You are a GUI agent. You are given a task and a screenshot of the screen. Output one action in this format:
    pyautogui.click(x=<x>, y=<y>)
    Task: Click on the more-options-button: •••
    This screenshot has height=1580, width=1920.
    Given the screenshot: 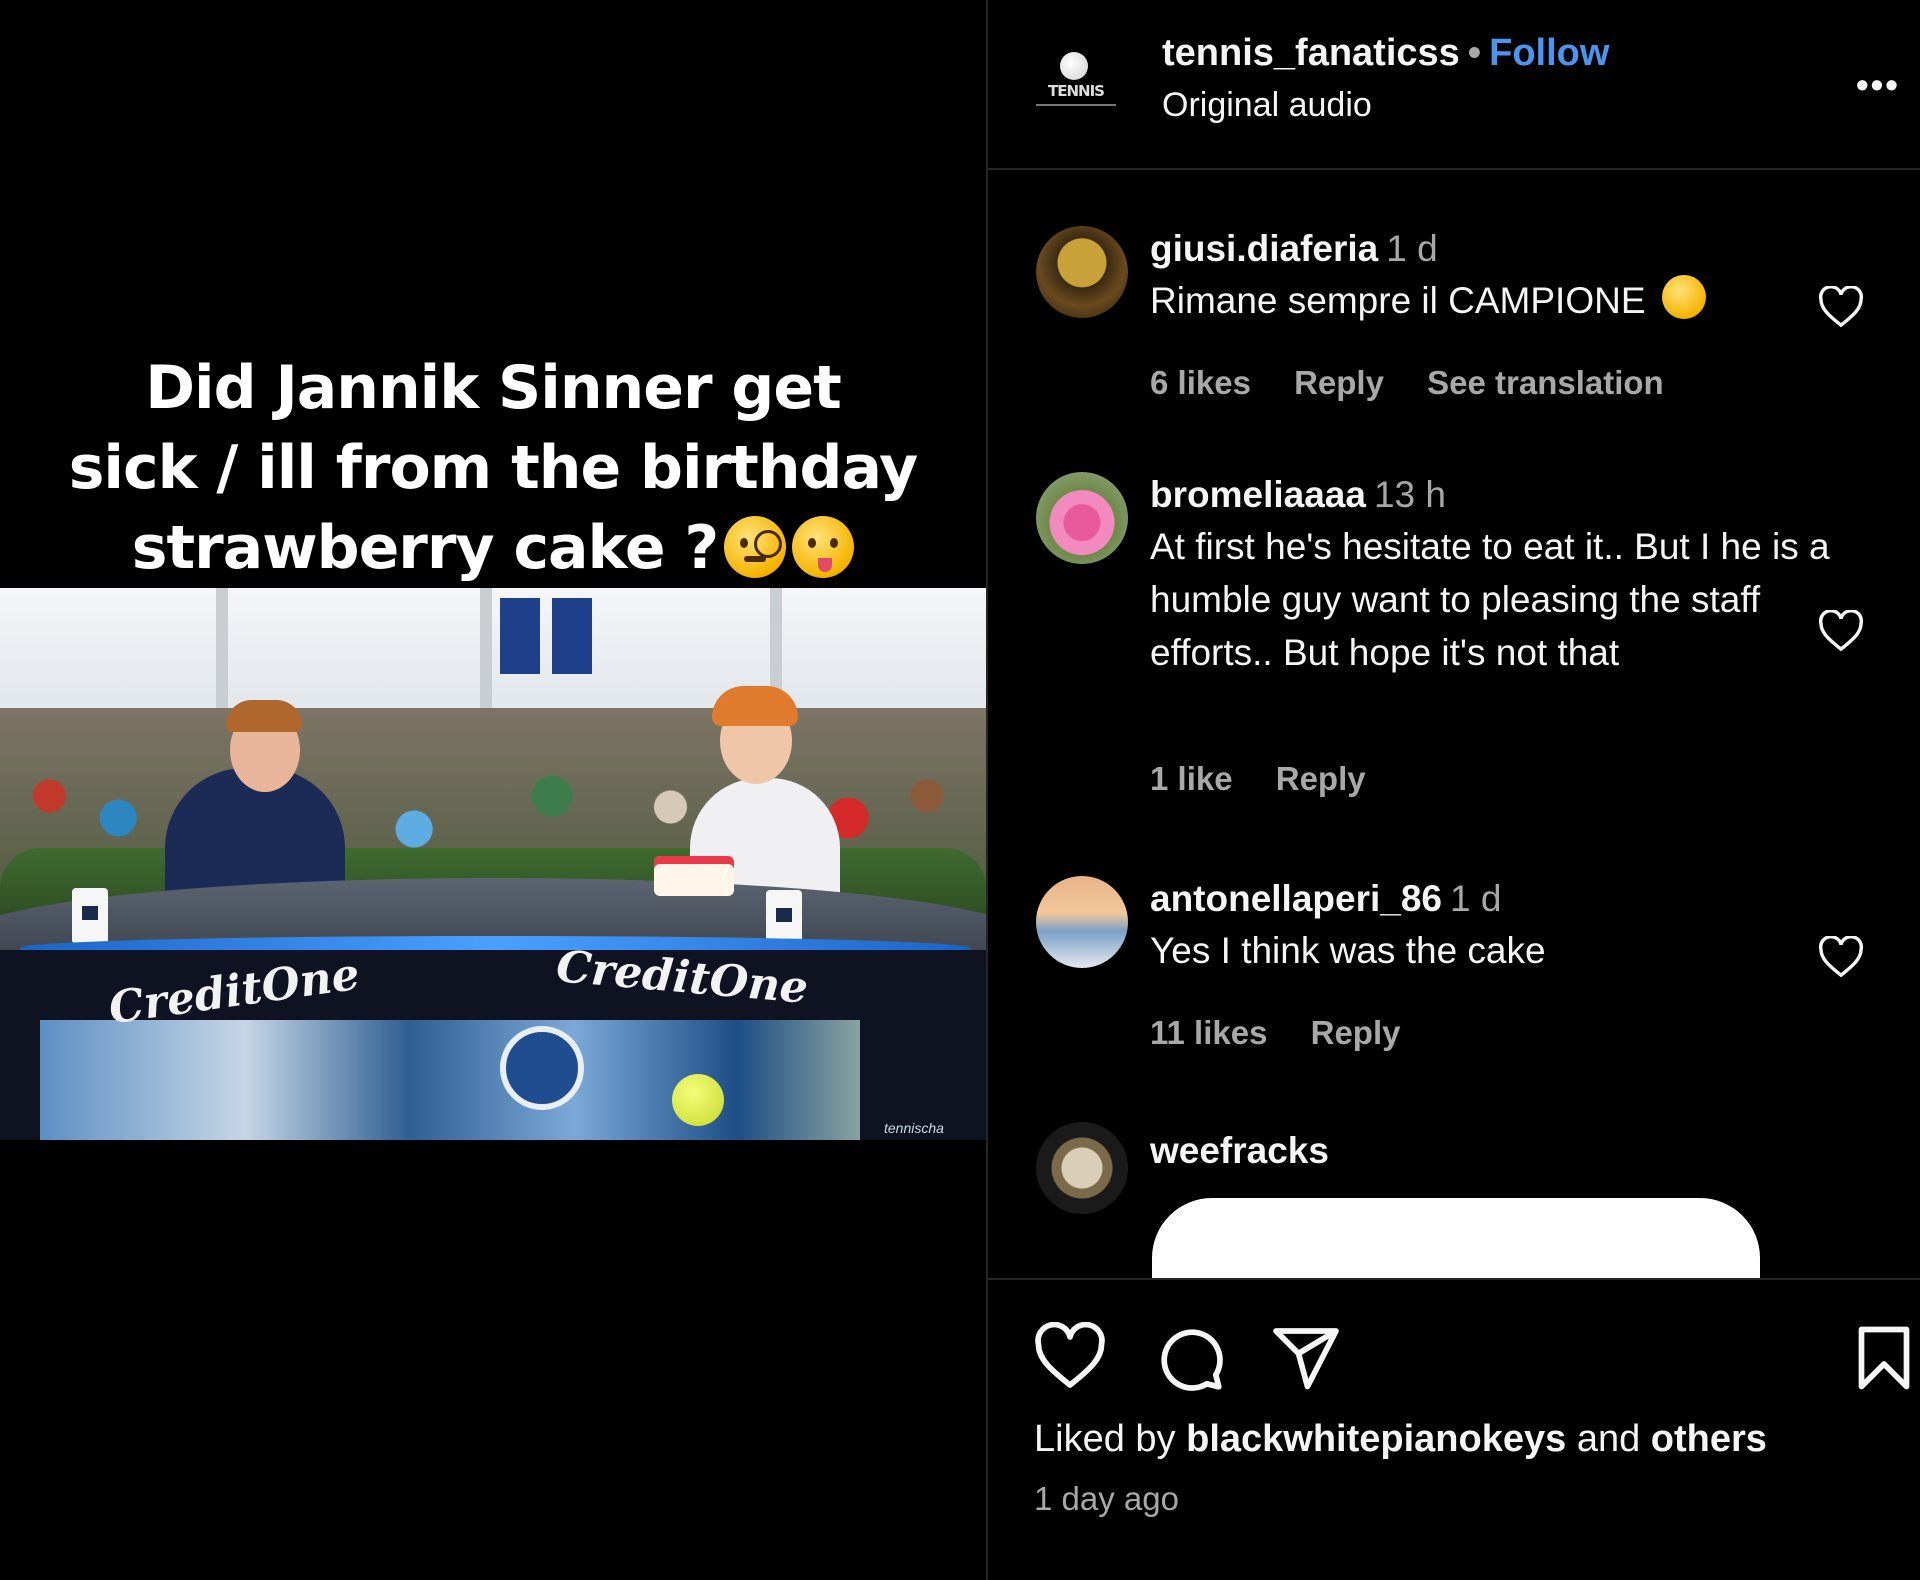 What is the action you would take?
    pyautogui.click(x=1878, y=85)
    